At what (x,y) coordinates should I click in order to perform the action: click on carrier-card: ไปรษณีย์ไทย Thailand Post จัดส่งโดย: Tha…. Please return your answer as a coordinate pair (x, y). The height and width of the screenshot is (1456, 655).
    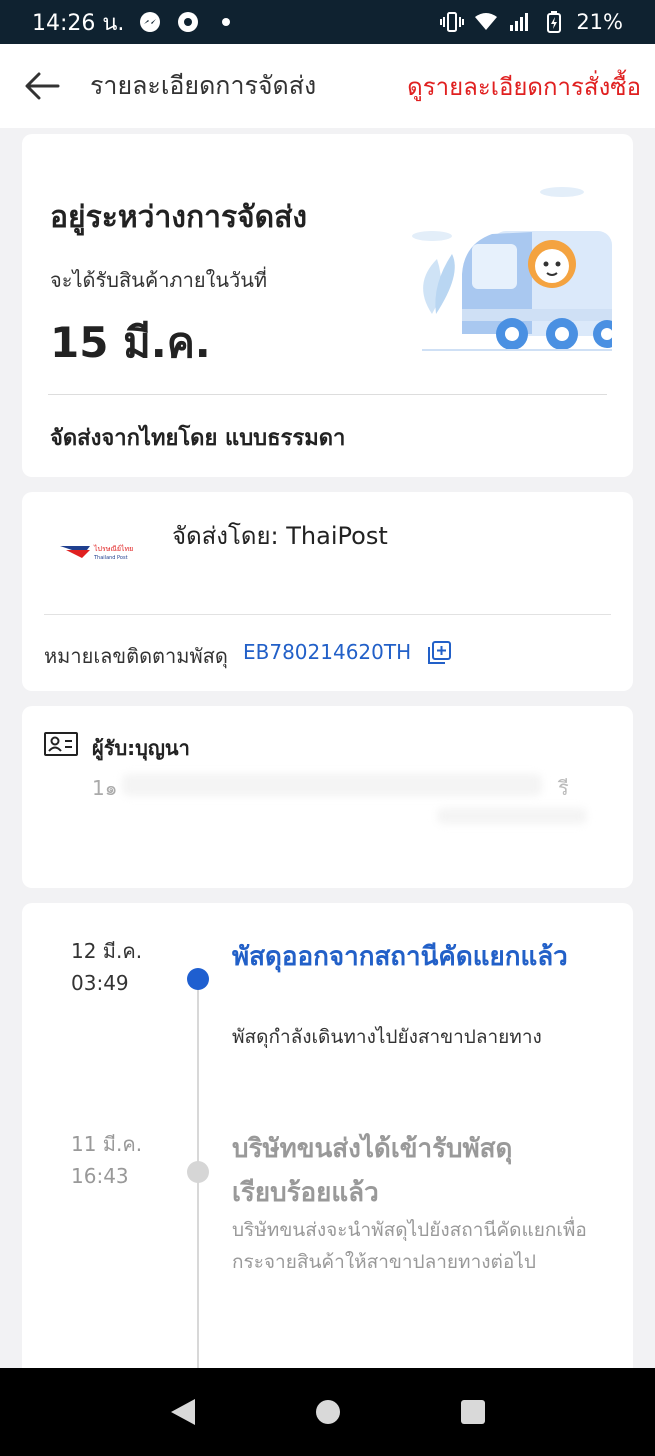
    Looking at the image, I should click on (327, 591).